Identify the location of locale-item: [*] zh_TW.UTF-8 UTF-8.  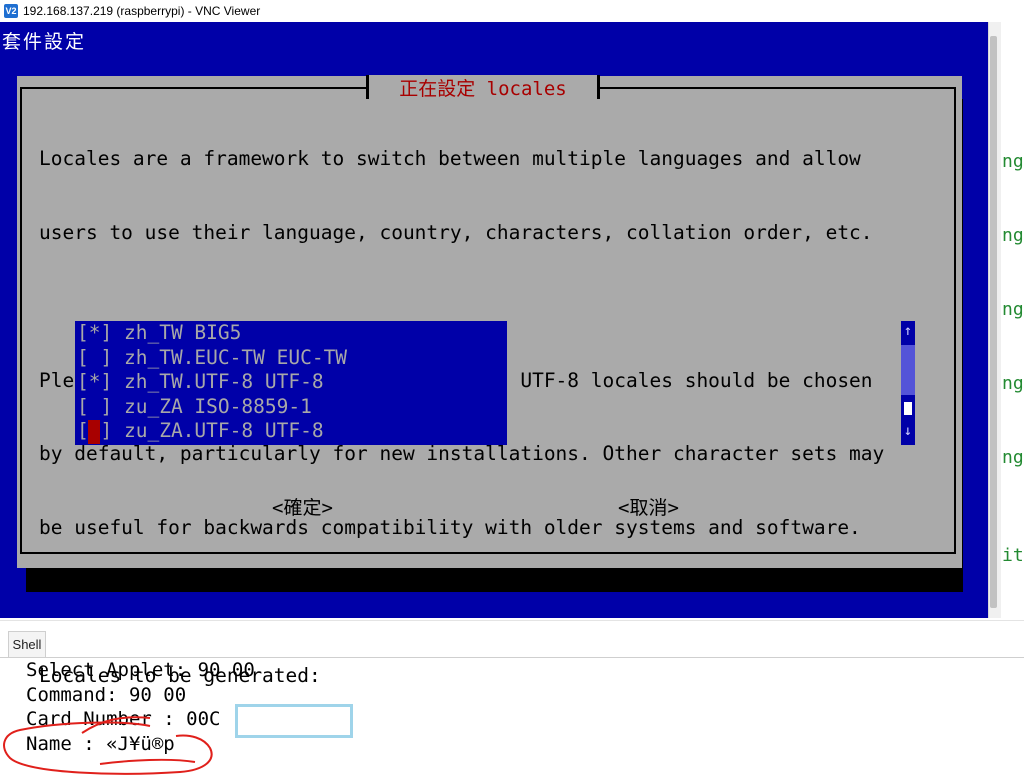
(200, 382).